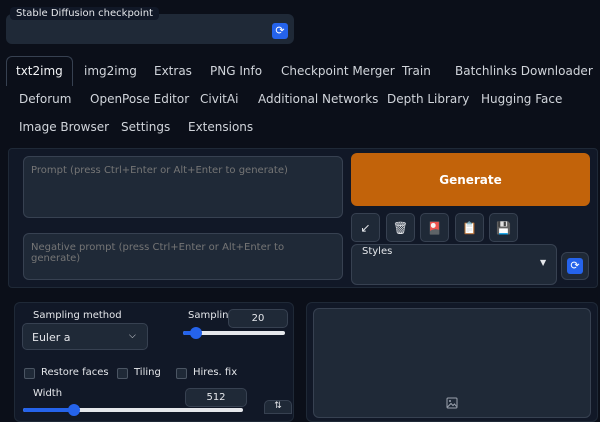 The height and width of the screenshot is (422, 600). What do you see at coordinates (338, 71) in the screenshot?
I see `tab-checkpoint-merger: Checkpoint Merger` at bounding box center [338, 71].